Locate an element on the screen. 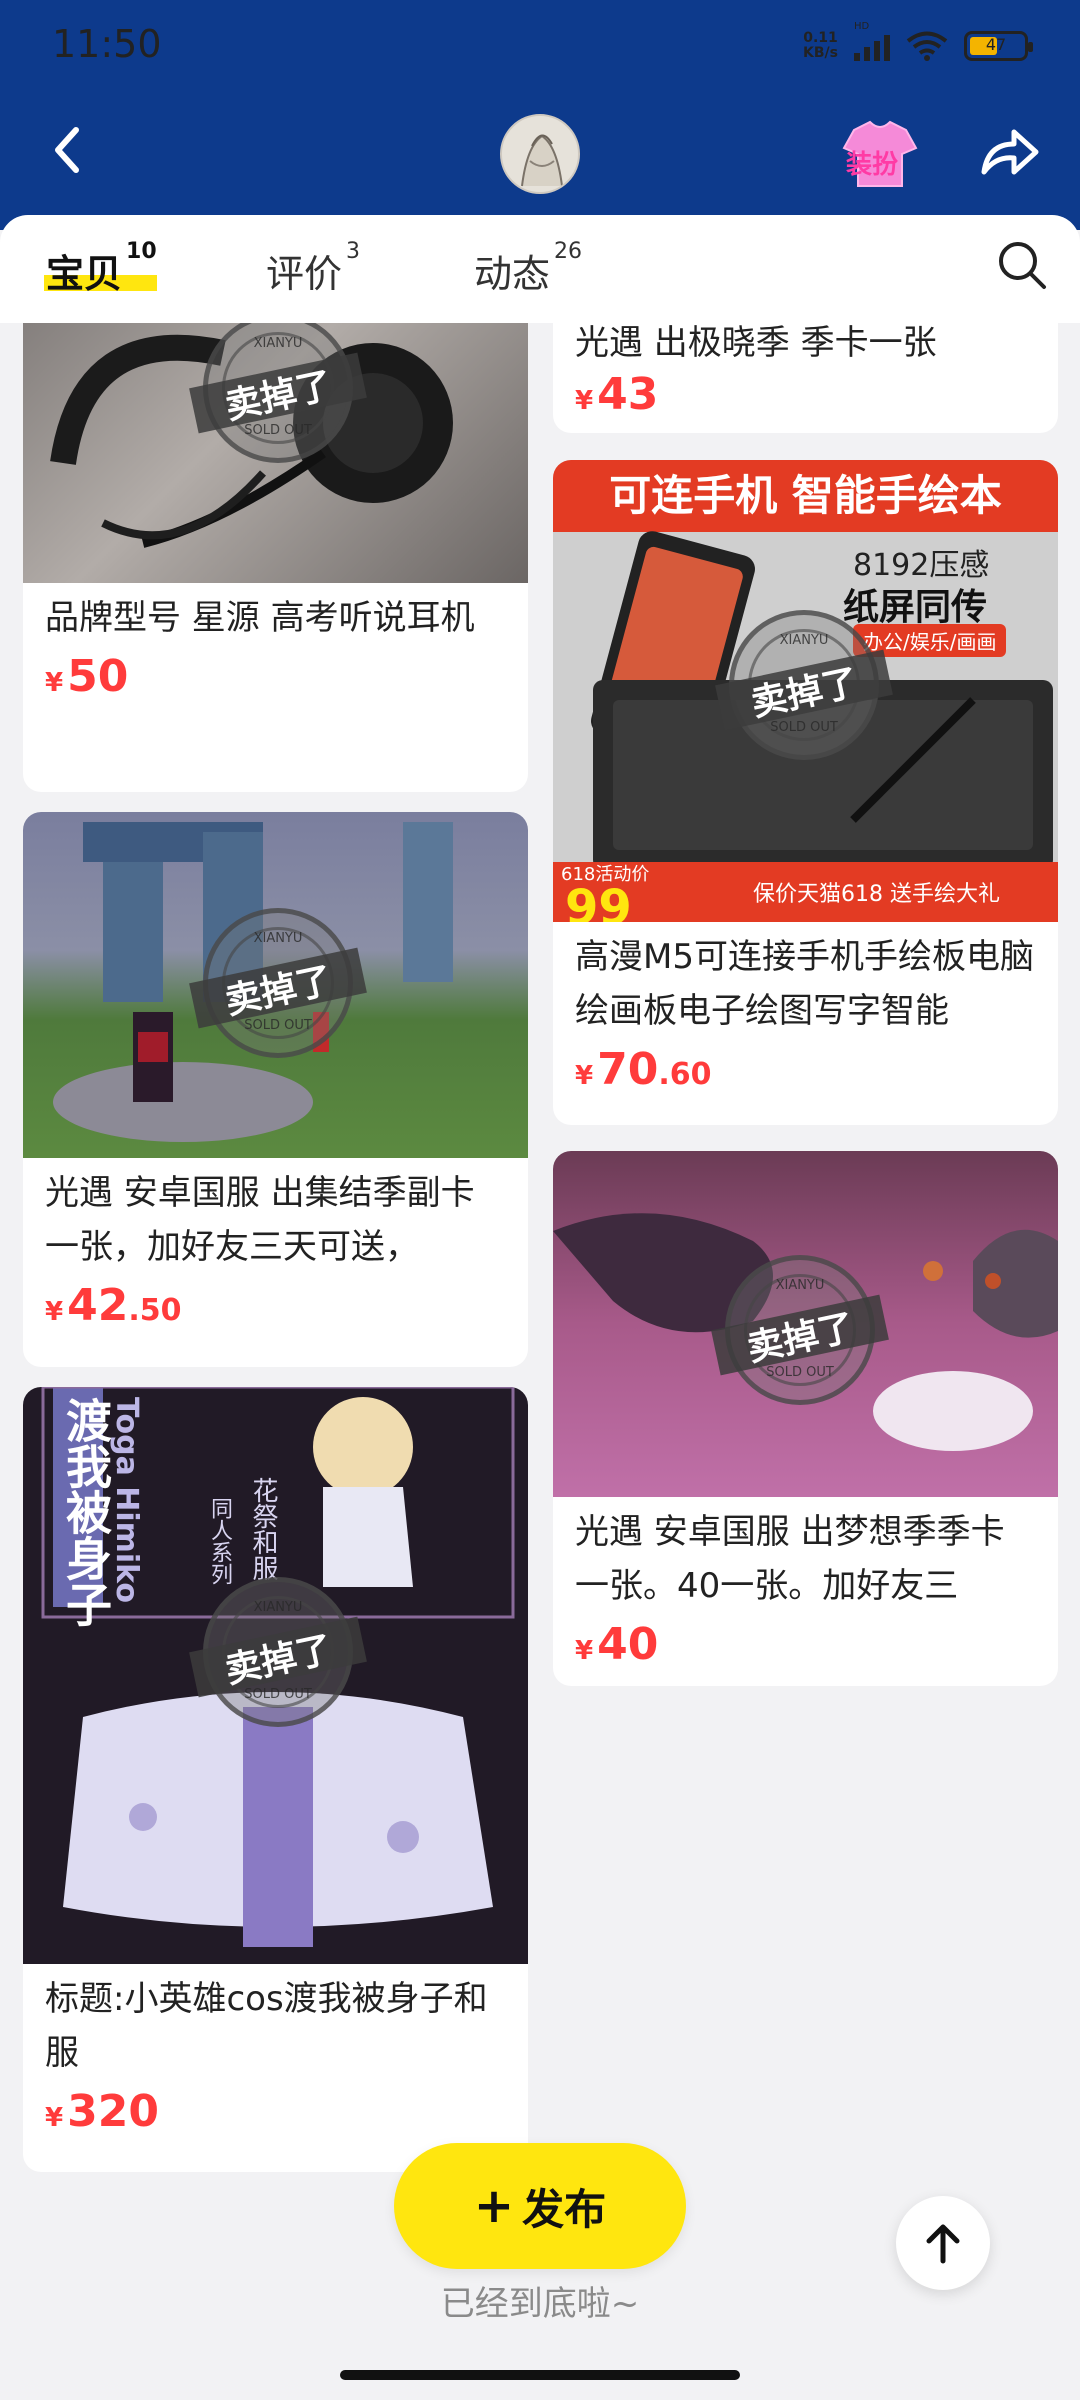 Image resolution: width=1080 pixels, height=2400 pixels. battery-icon: 47 is located at coordinates (998, 46).